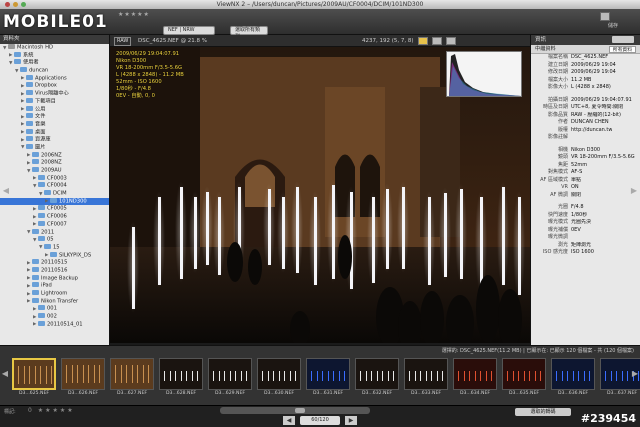 Image resolution: width=640 pixels, height=427 pixels. I want to click on tag-rating-stars: 0 ★★★★★, so click(51, 410).